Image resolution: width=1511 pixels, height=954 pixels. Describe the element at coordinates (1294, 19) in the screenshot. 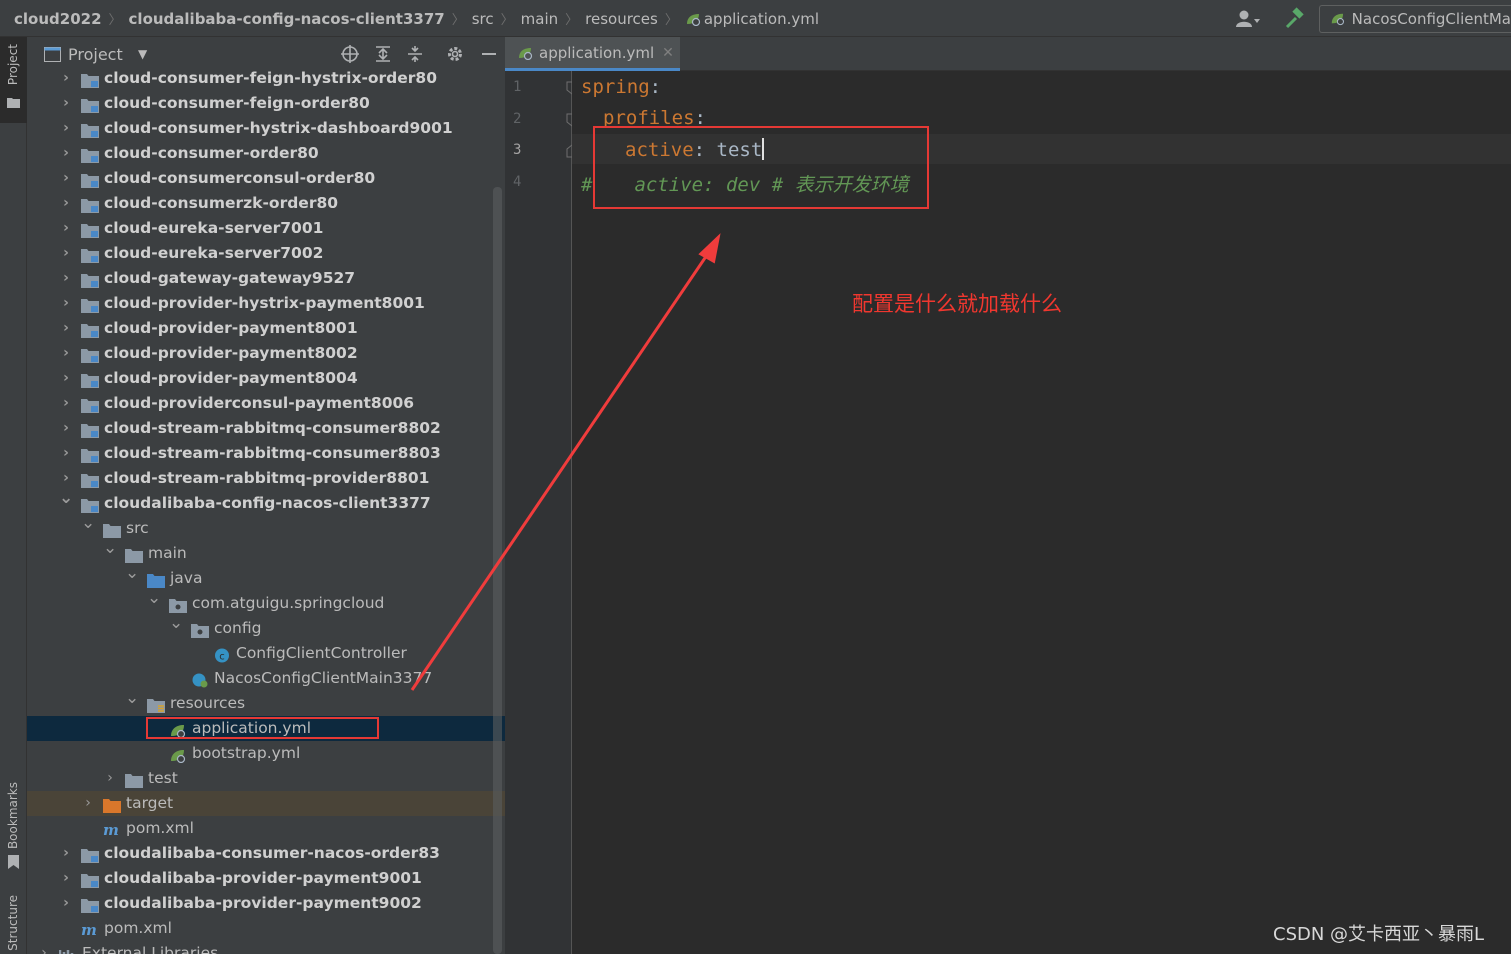

I see `hammer-icon` at that location.